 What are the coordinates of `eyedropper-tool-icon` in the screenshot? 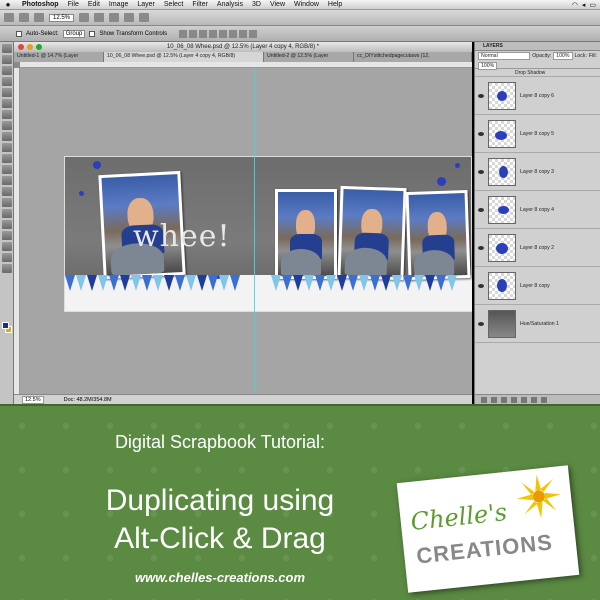 It's located at (7, 103).